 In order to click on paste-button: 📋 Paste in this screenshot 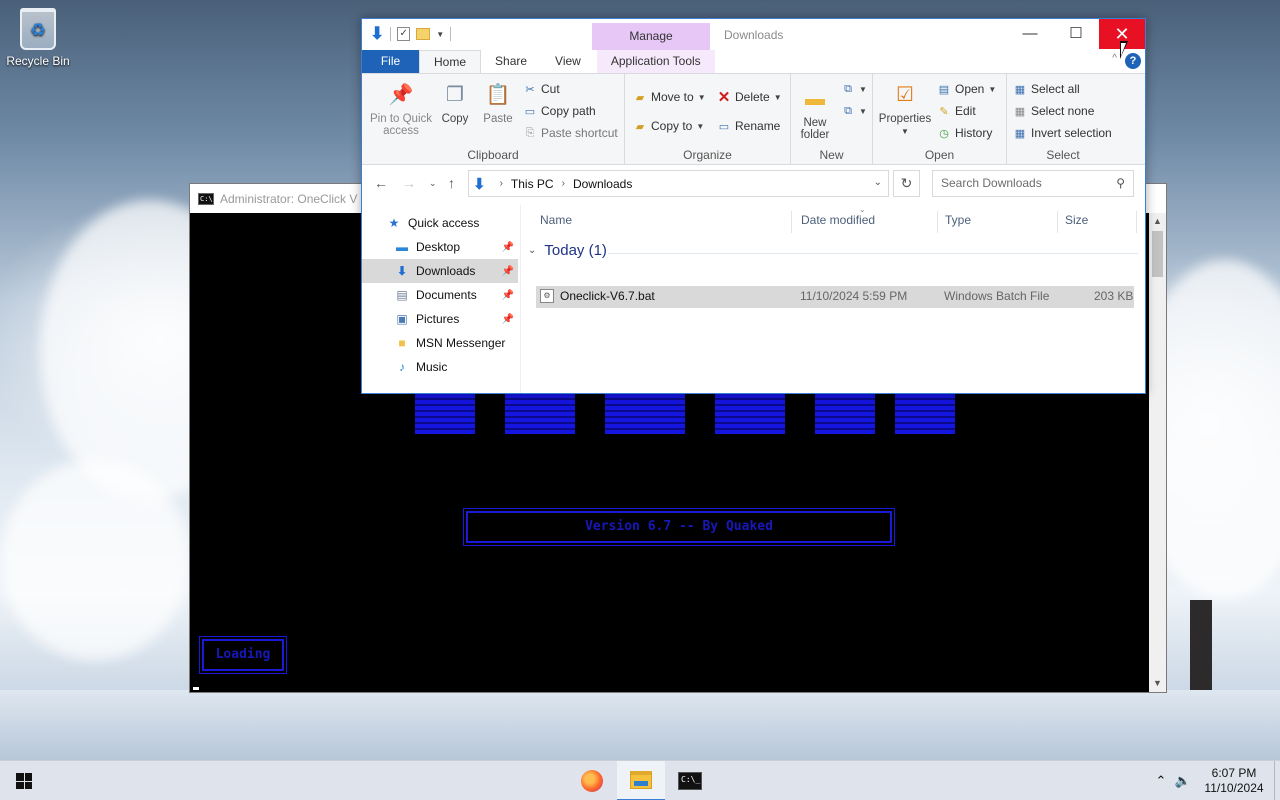, I will do `click(498, 102)`.